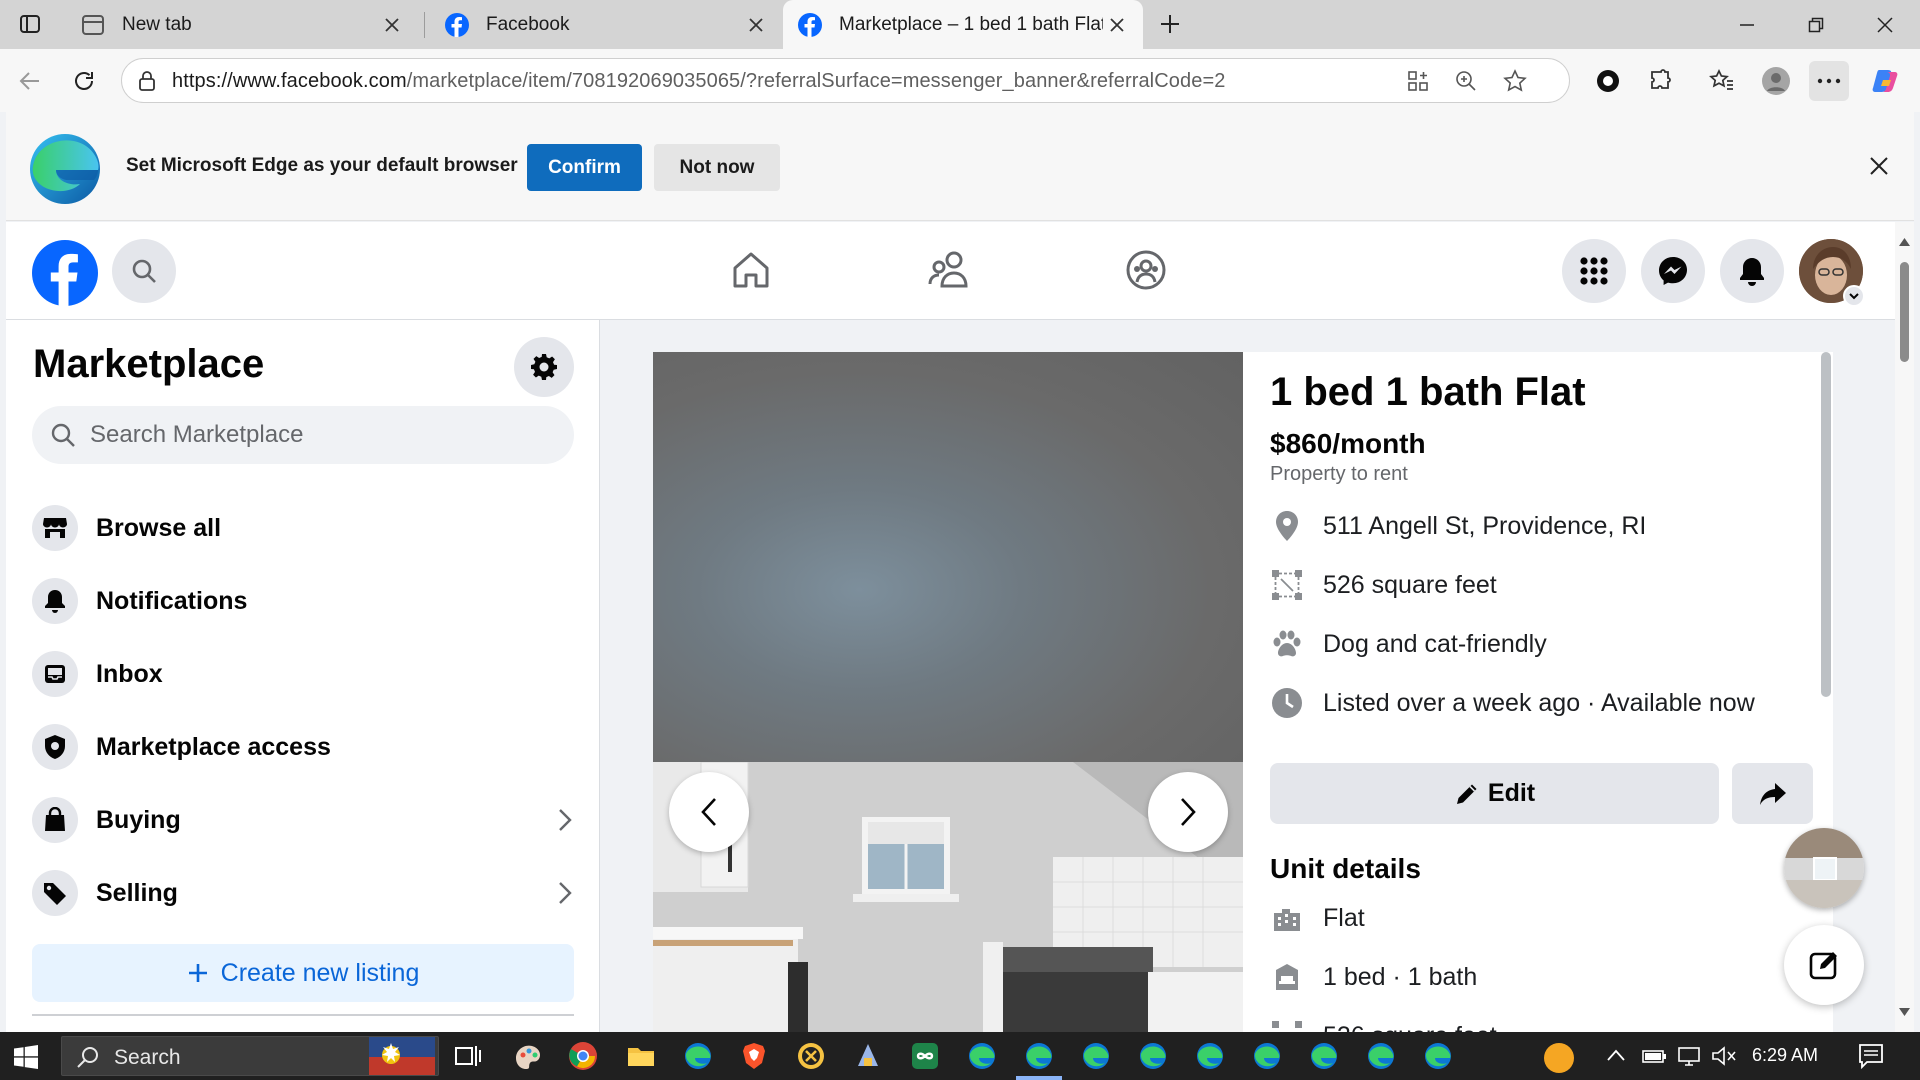 The width and height of the screenshot is (1920, 1080). Describe the element at coordinates (583, 1056) in the screenshot. I see `chrome-icon` at that location.